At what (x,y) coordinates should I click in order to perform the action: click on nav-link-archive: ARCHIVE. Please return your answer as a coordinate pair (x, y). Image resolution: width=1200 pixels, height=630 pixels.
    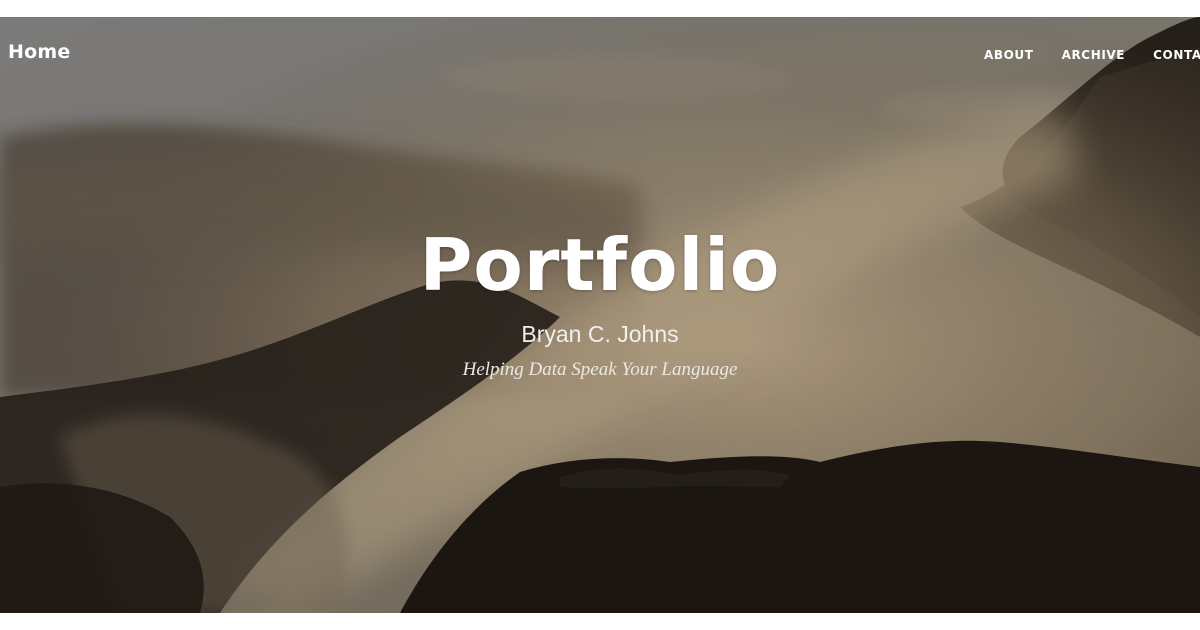
    Looking at the image, I should click on (1094, 55).